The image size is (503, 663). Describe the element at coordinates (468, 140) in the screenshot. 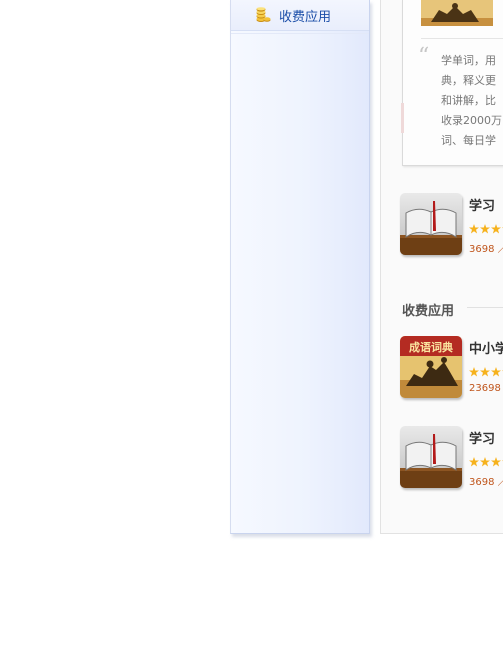

I see `description-line: 词、每日学` at that location.